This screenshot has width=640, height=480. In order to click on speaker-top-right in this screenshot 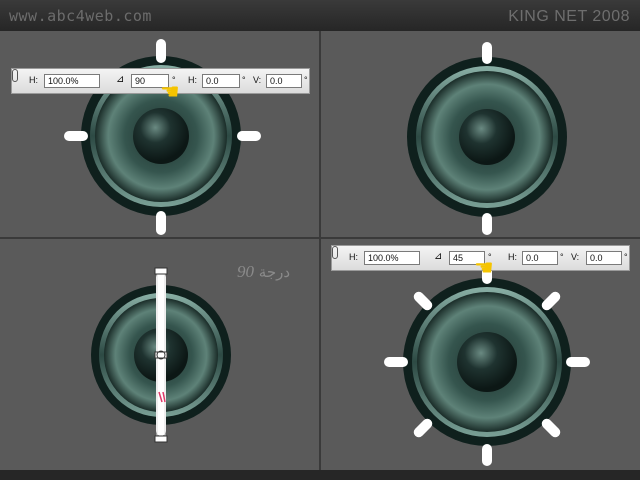, I will do `click(487, 138)`.